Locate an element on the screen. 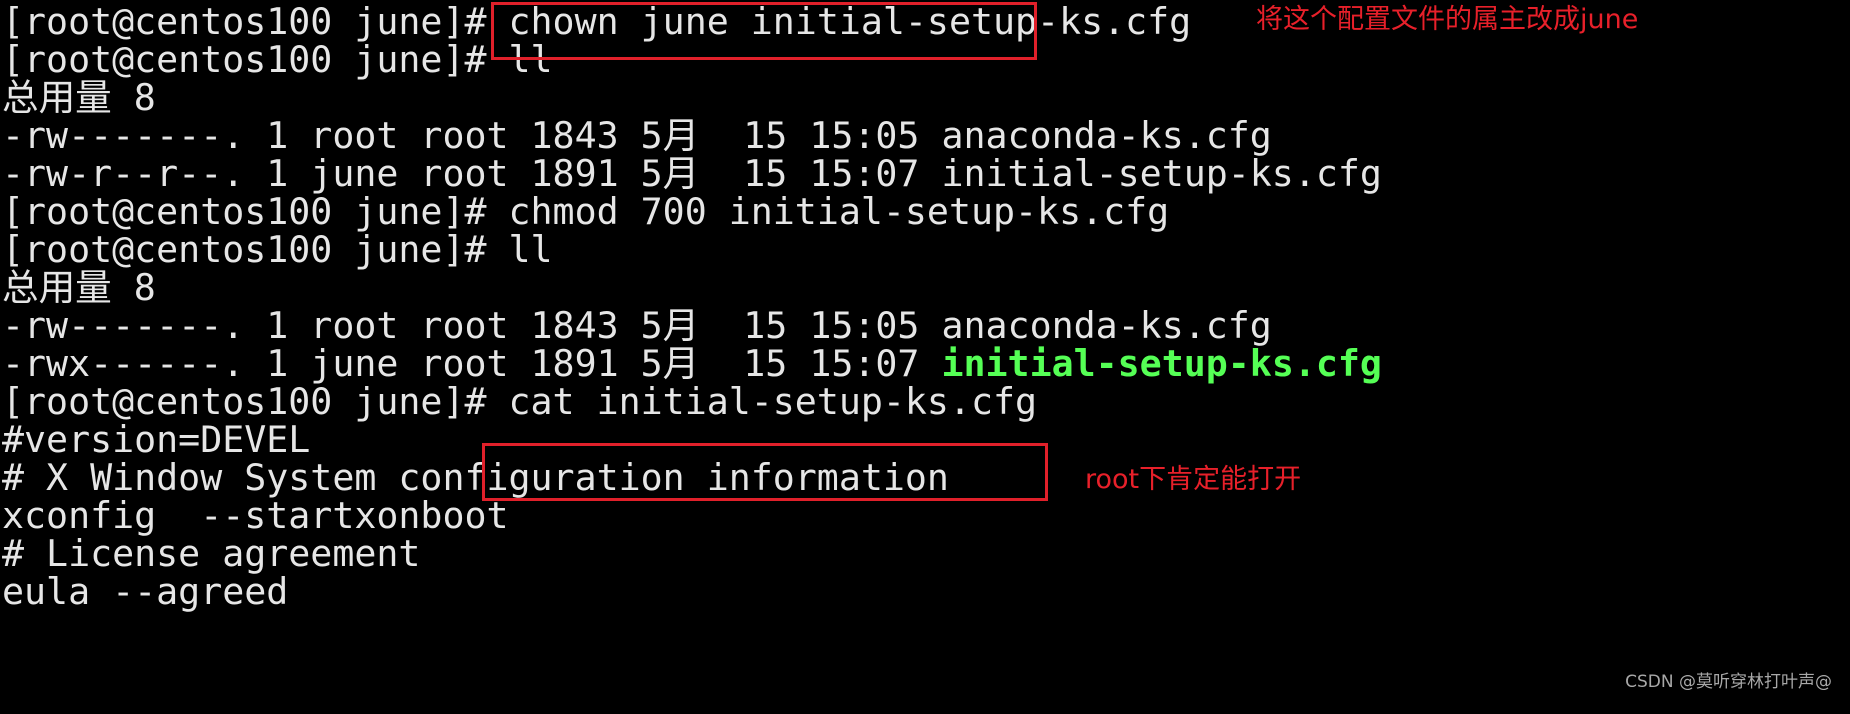  file-attributes: -rwx------. 1 june root 1891 5月 15 15:07 is located at coordinates (472, 363).